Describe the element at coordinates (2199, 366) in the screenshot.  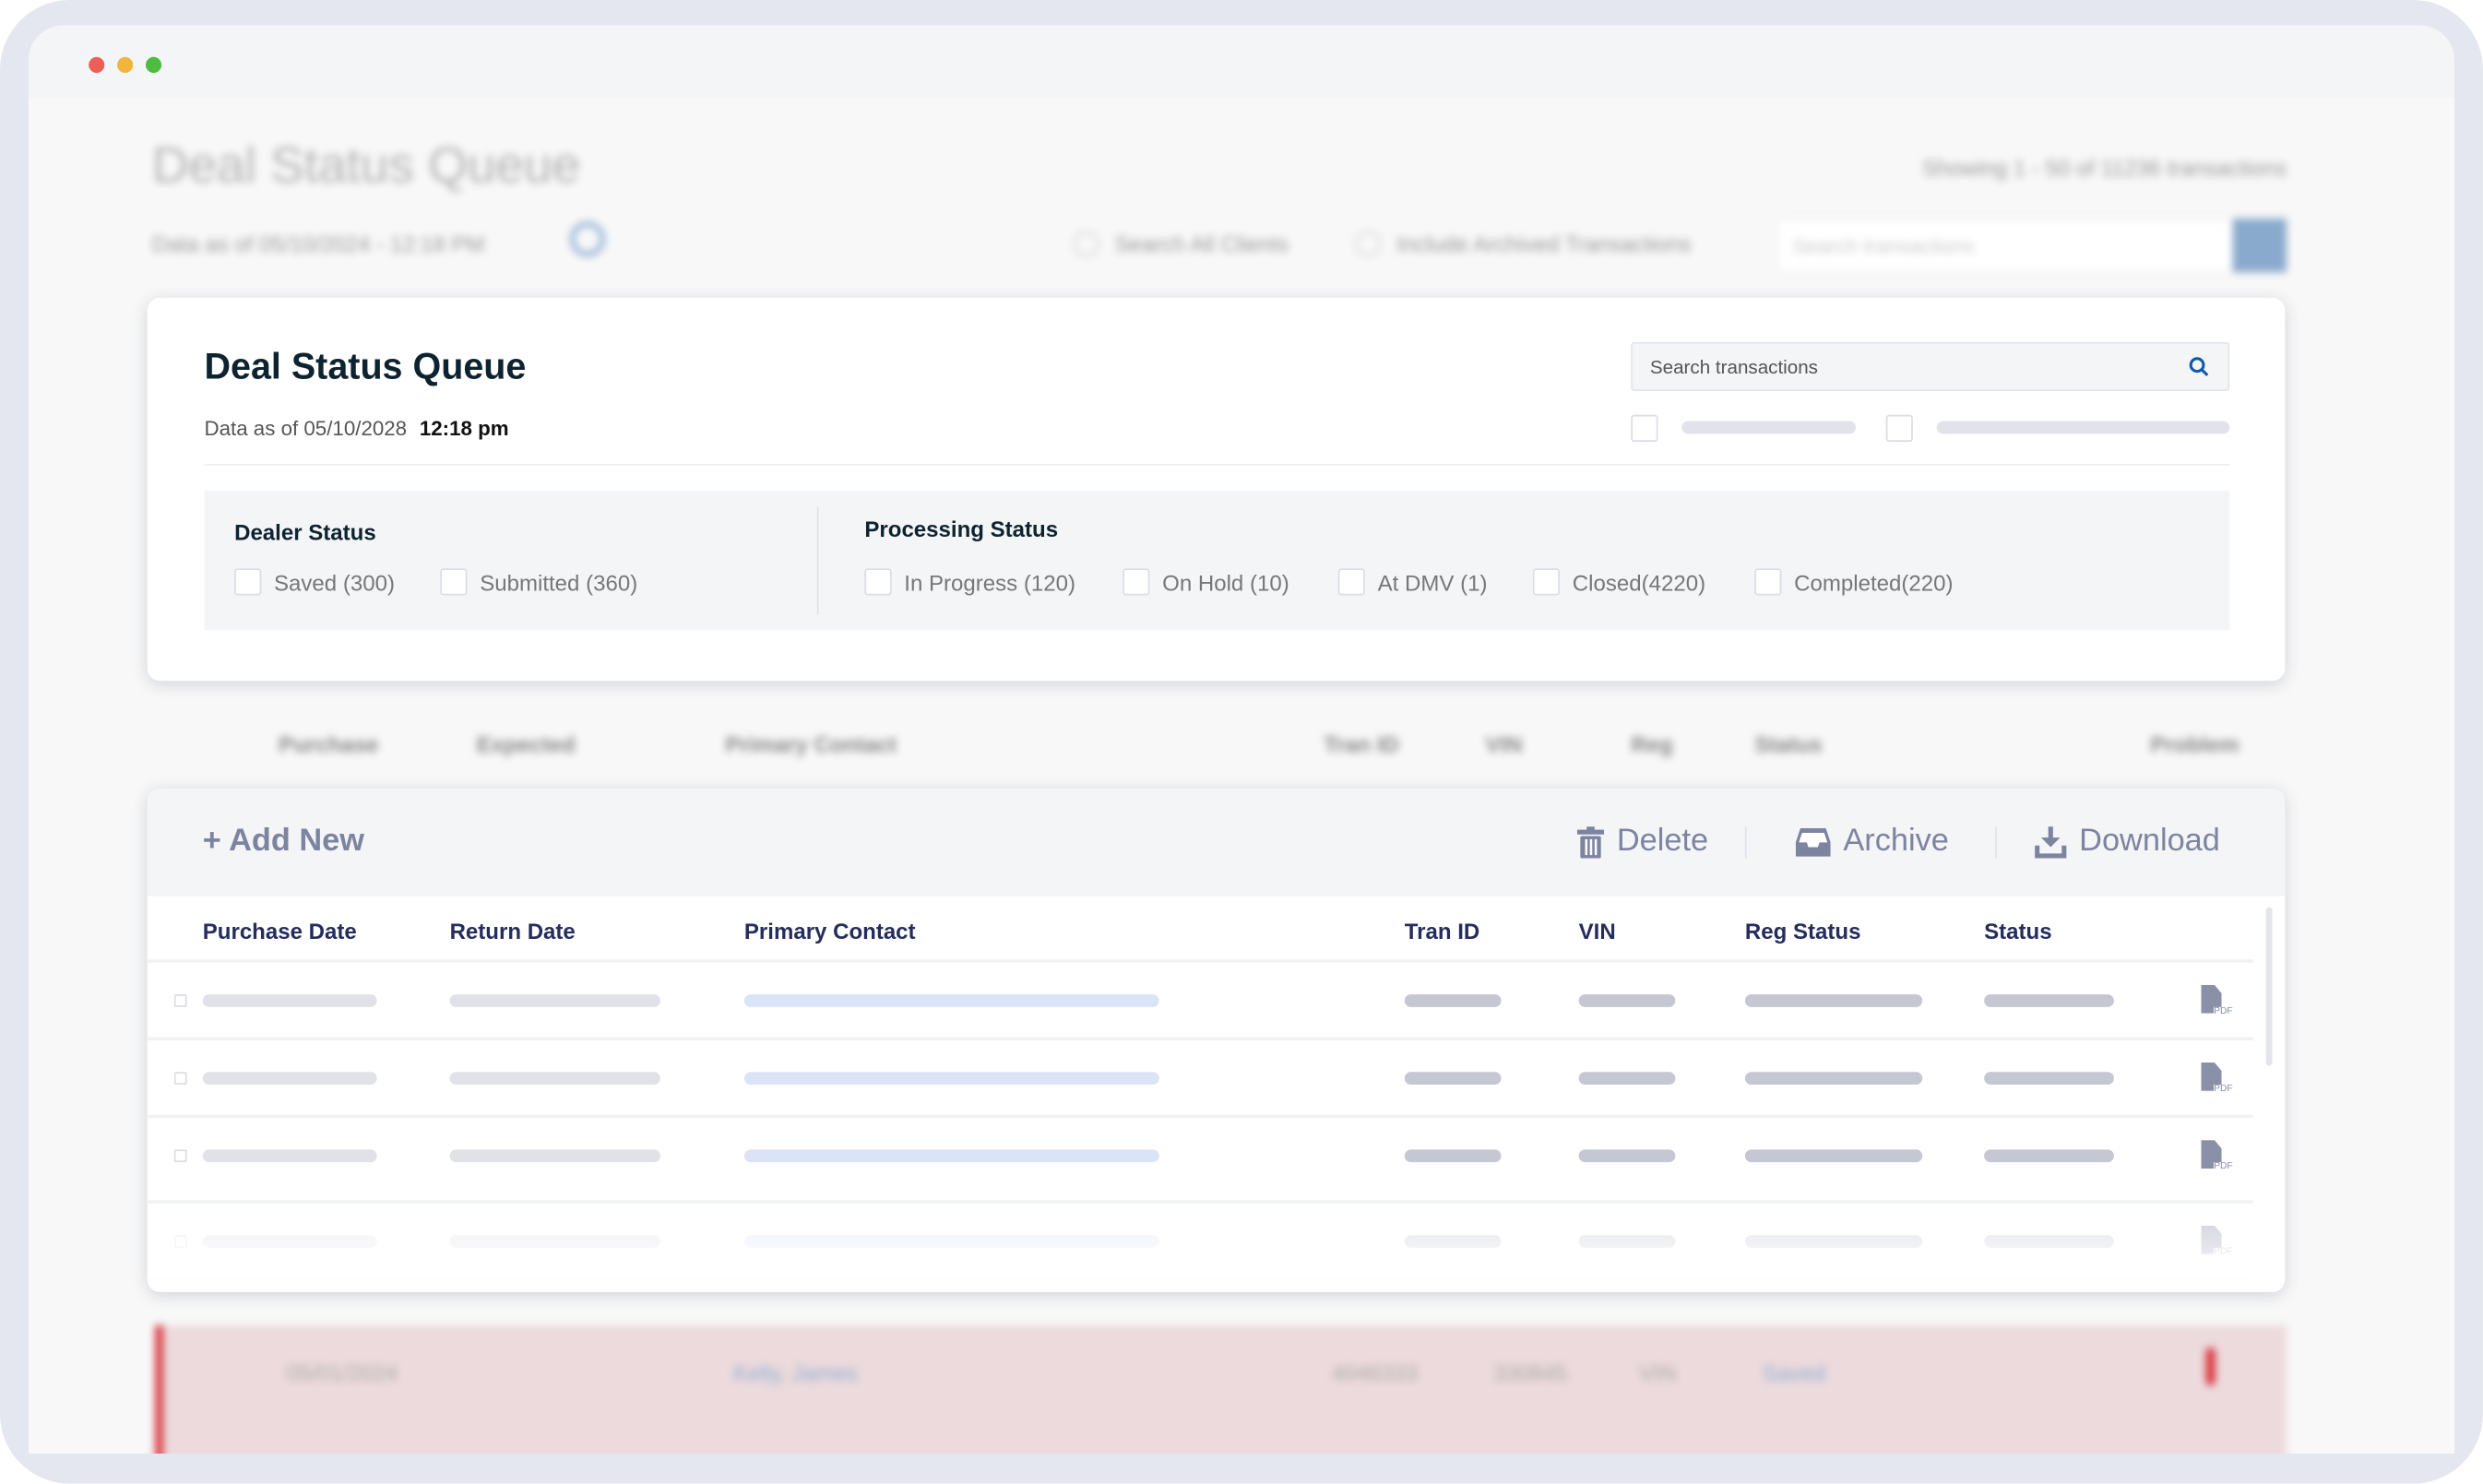
I see `search-icon` at that location.